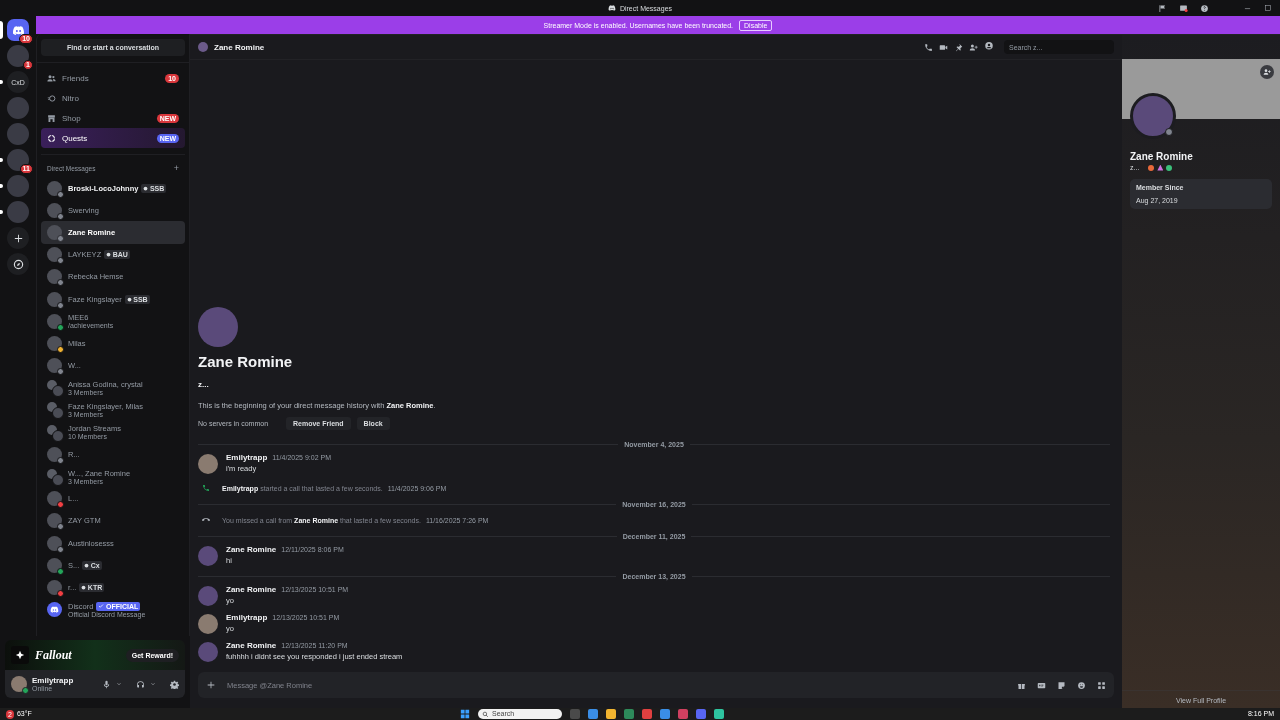 The width and height of the screenshot is (1280, 720). I want to click on add-server-button, so click(18, 238).